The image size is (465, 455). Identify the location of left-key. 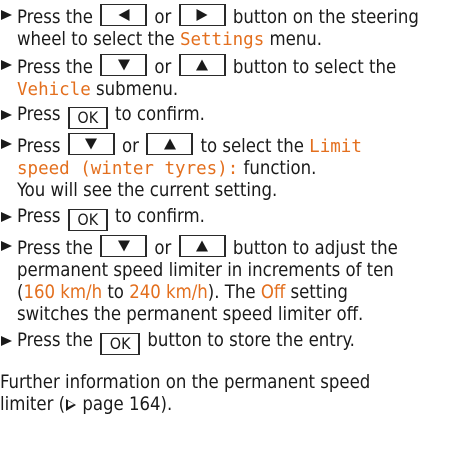
(124, 15).